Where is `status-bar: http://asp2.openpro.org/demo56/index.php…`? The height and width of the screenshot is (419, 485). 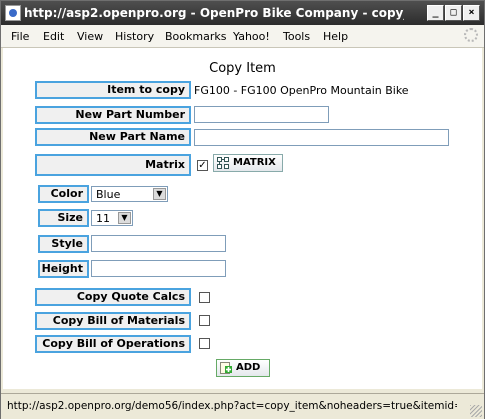 status-bar: http://asp2.openpro.org/demo56/index.php… is located at coordinates (242, 406).